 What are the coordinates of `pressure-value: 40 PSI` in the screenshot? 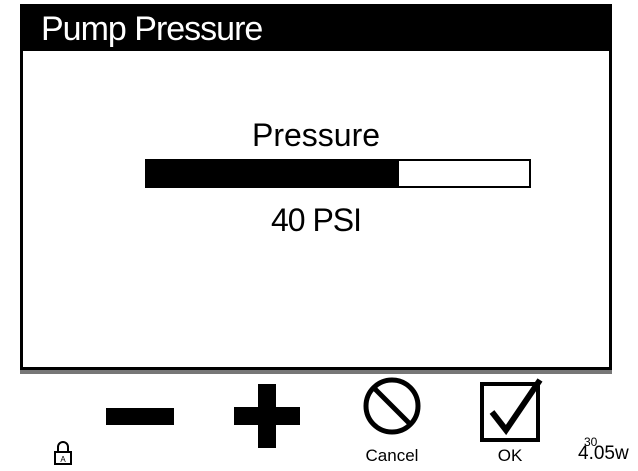 It's located at (316, 220).